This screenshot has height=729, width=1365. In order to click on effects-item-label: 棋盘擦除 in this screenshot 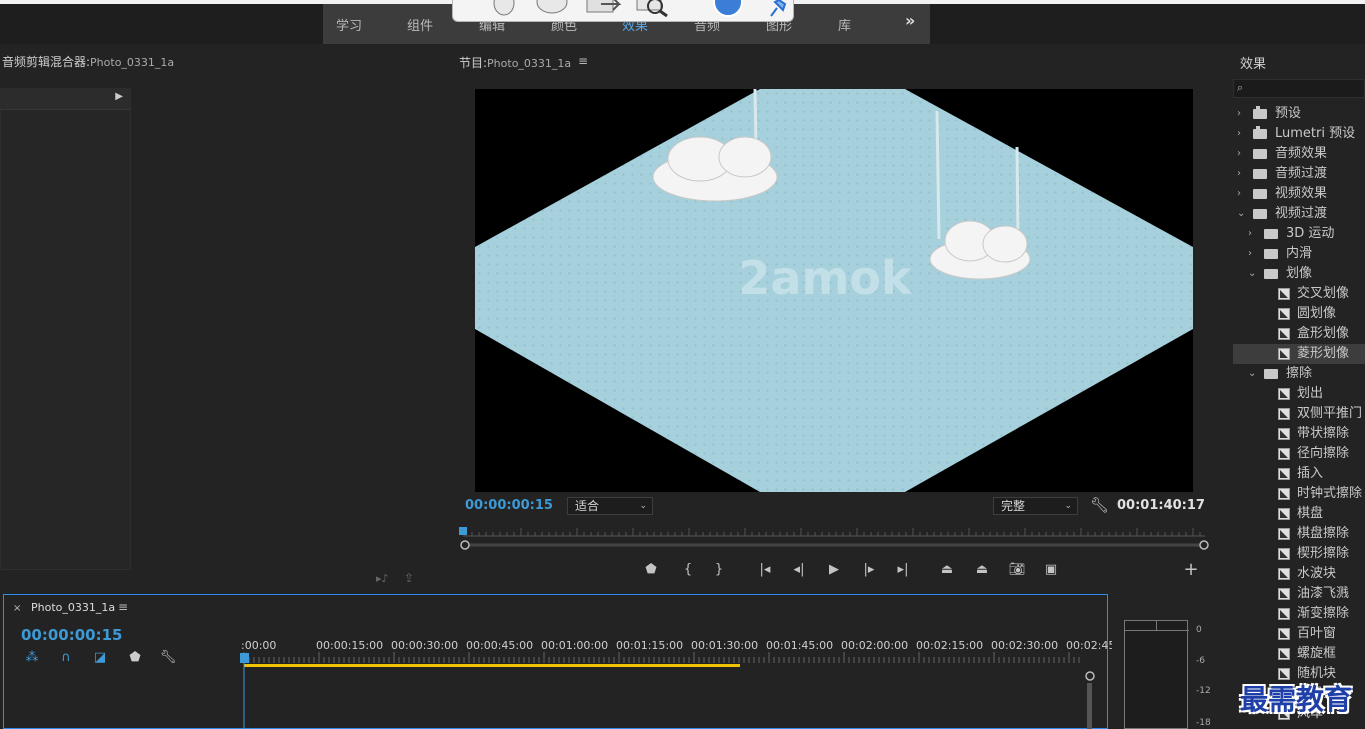, I will do `click(1323, 533)`.